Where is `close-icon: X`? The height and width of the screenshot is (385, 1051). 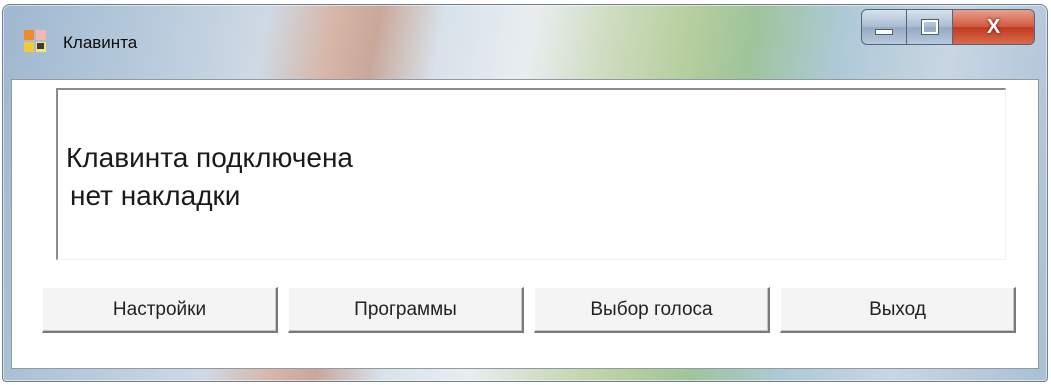
close-icon: X is located at coordinates (993, 26).